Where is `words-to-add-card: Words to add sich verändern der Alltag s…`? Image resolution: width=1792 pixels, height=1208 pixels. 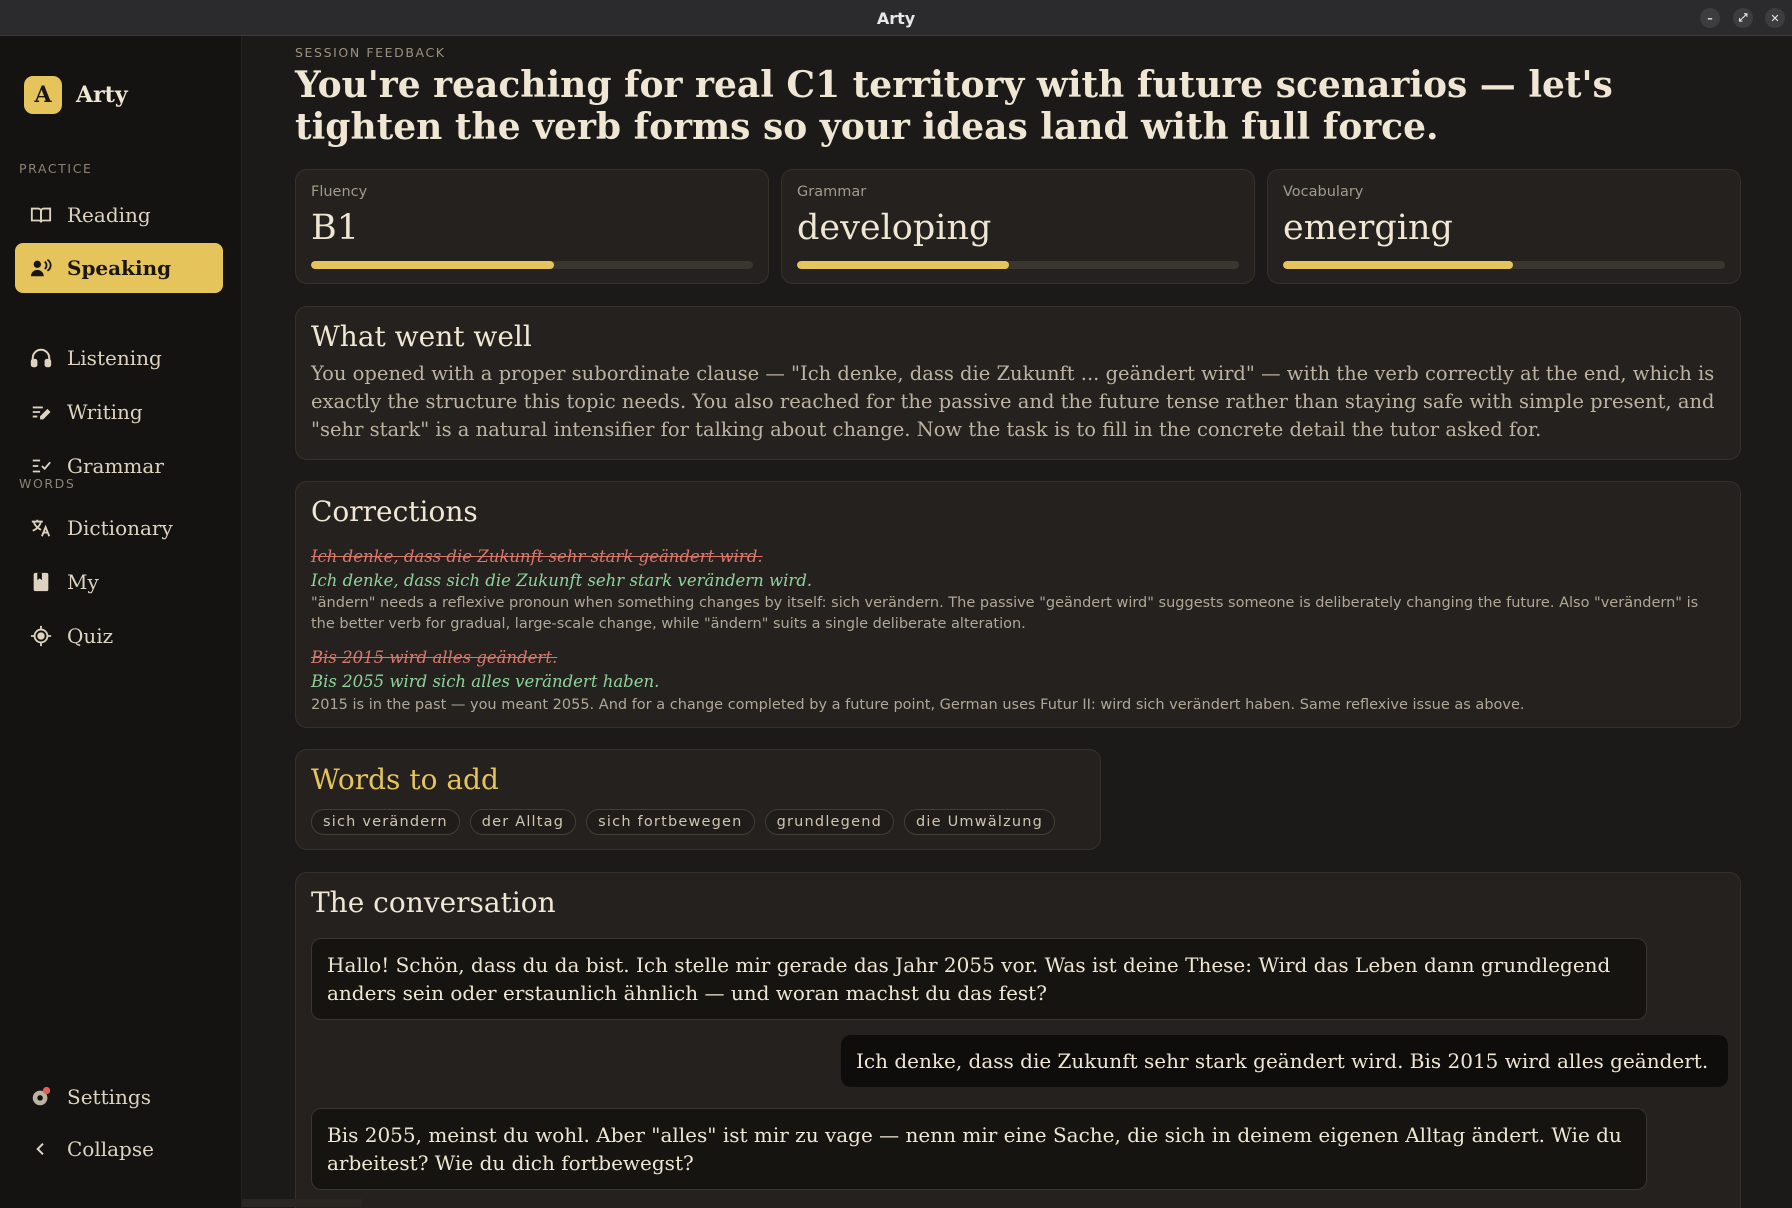
words-to-add-card: Words to add sich verändern der Alltag s… is located at coordinates (698, 799).